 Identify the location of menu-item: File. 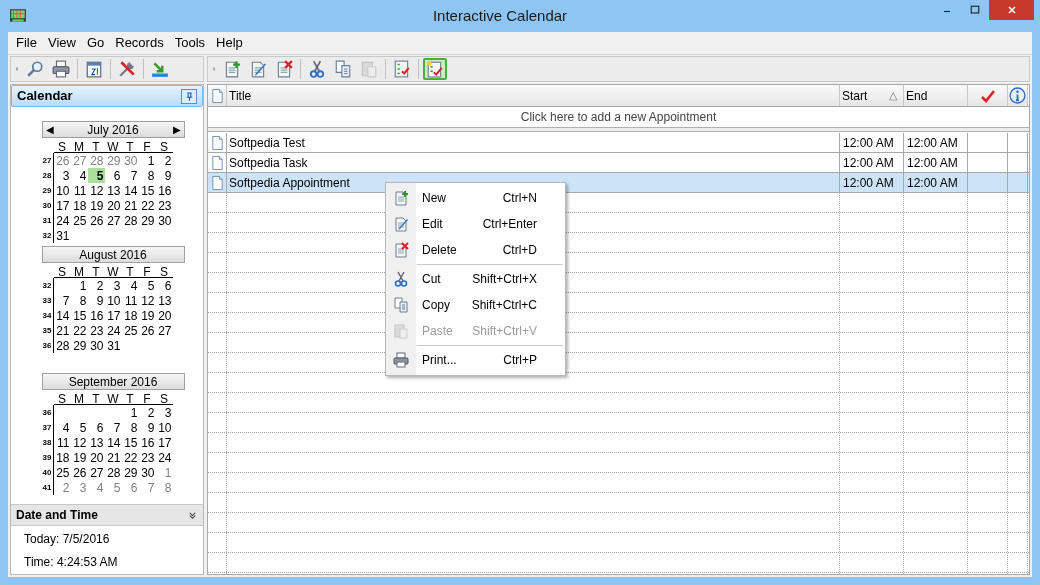
(26, 43).